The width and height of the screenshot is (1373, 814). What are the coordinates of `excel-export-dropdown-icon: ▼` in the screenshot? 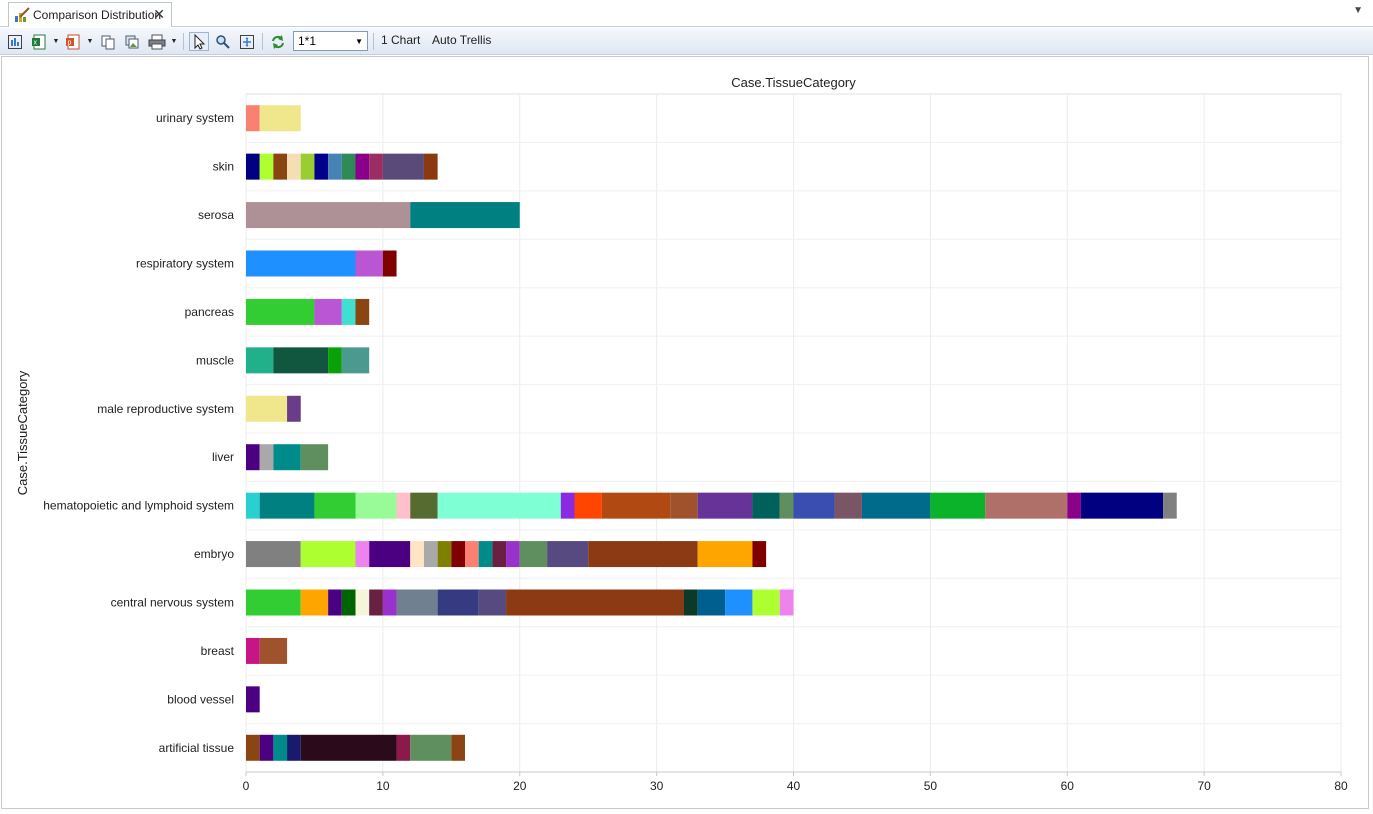 It's located at (56, 41).